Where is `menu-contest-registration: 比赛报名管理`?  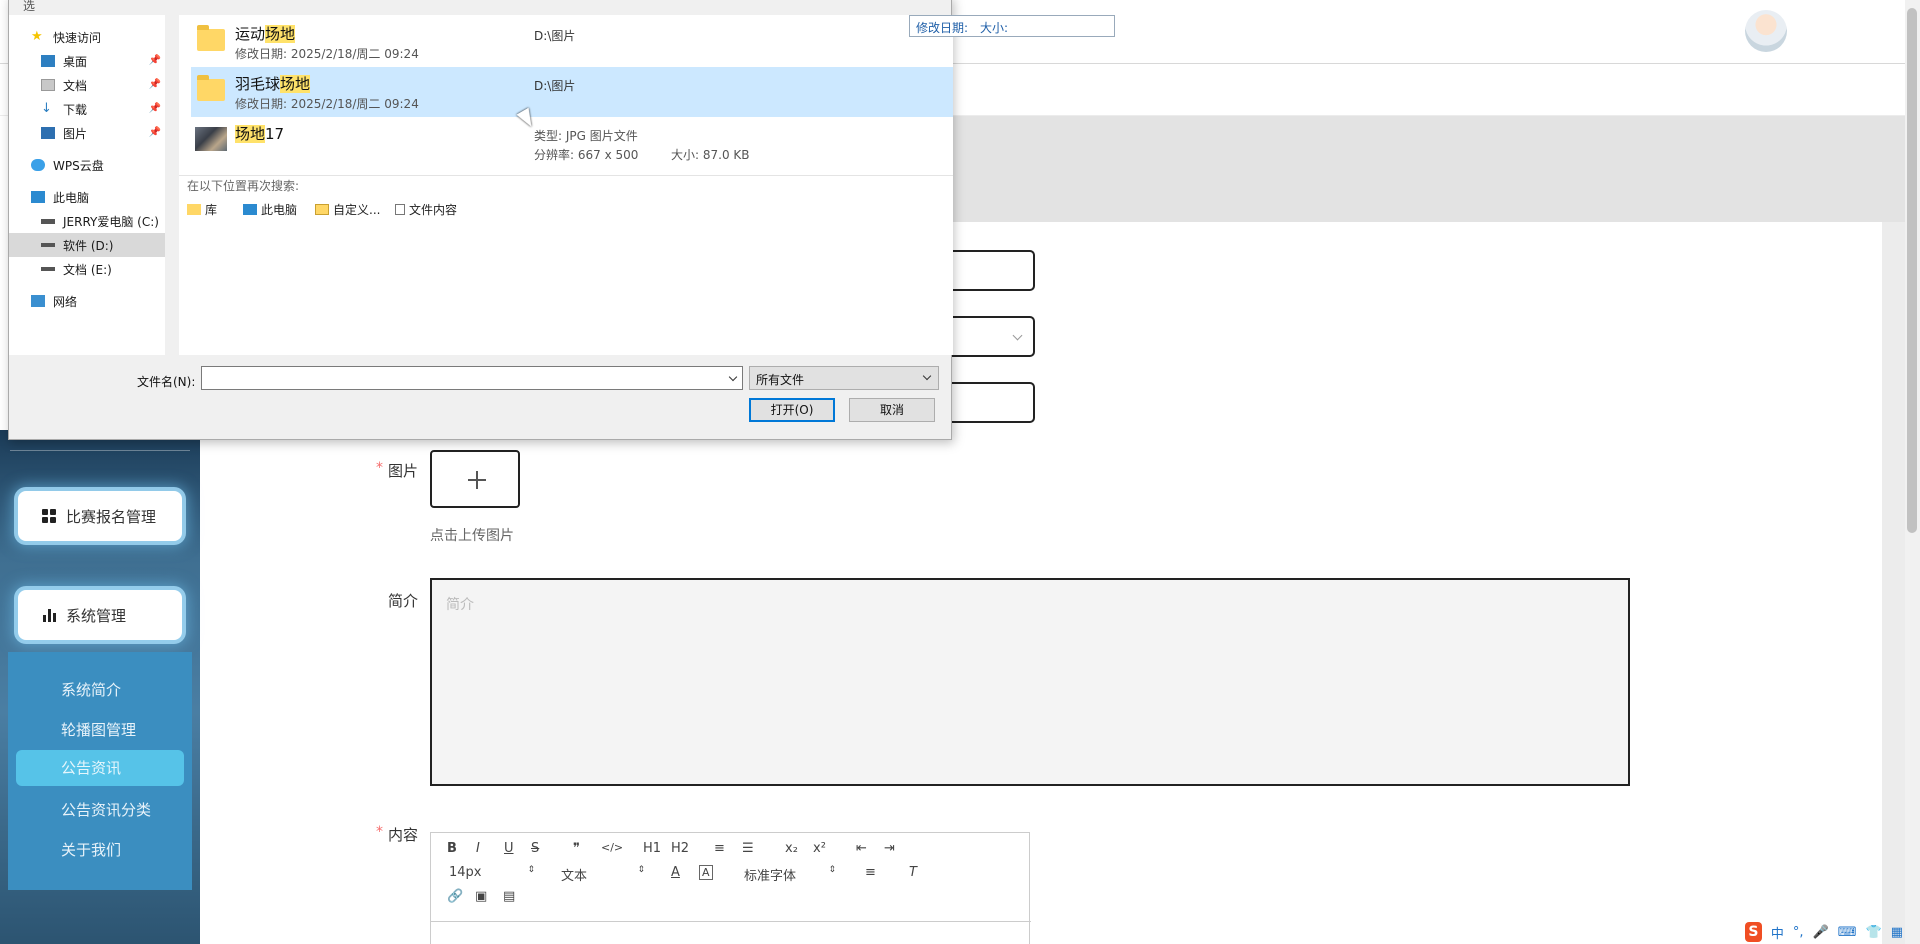 menu-contest-registration: 比赛报名管理 is located at coordinates (100, 516).